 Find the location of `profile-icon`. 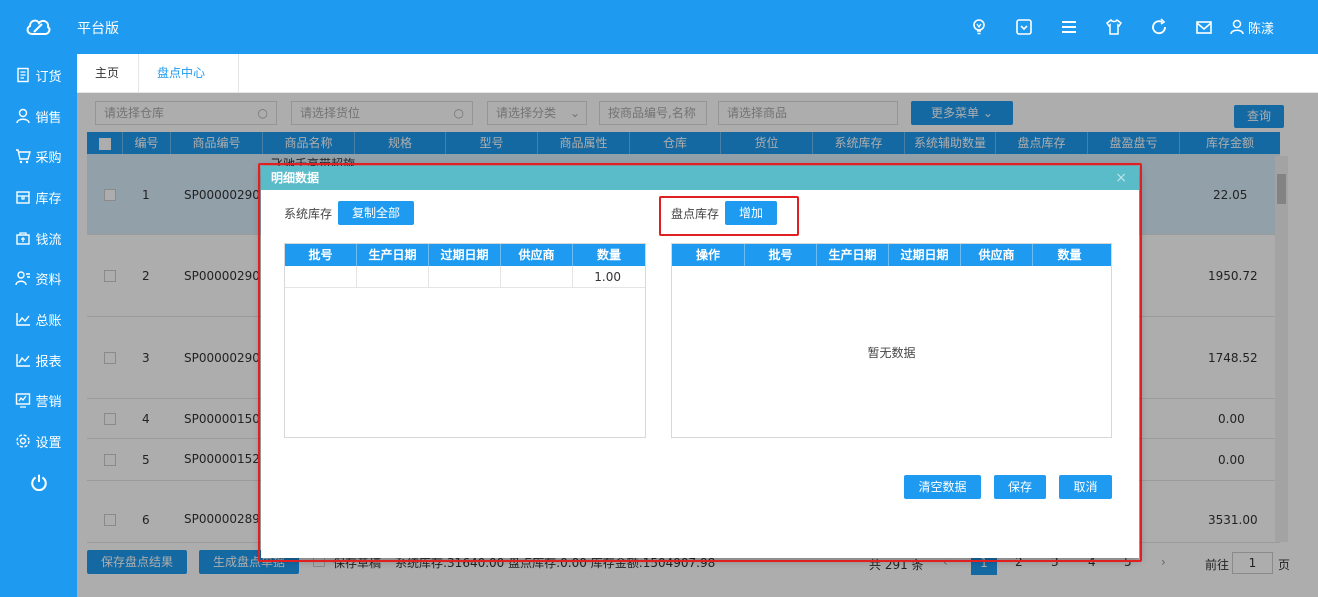

profile-icon is located at coordinates (23, 278).